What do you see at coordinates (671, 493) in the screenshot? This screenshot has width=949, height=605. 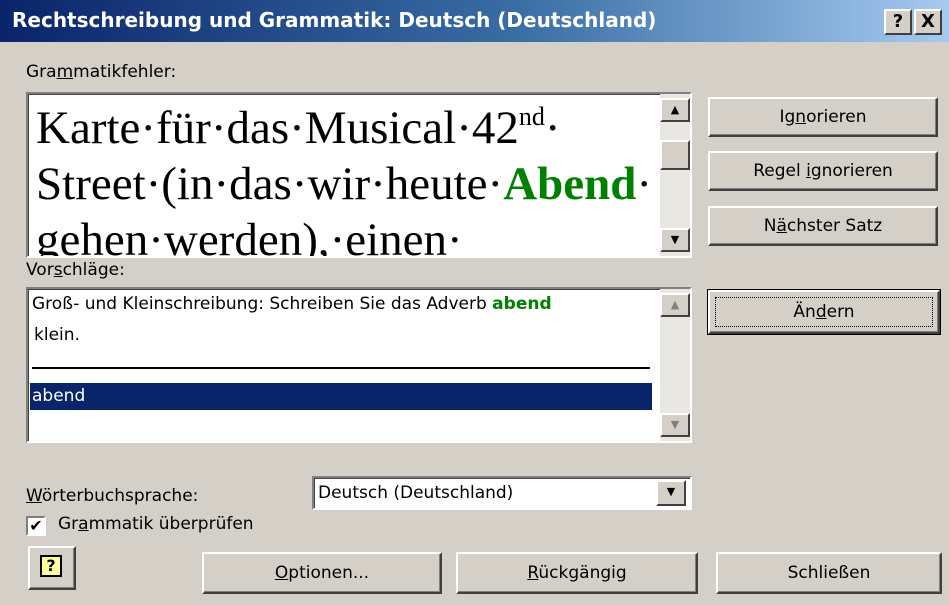 I see `chevron-down-icon: ▼` at bounding box center [671, 493].